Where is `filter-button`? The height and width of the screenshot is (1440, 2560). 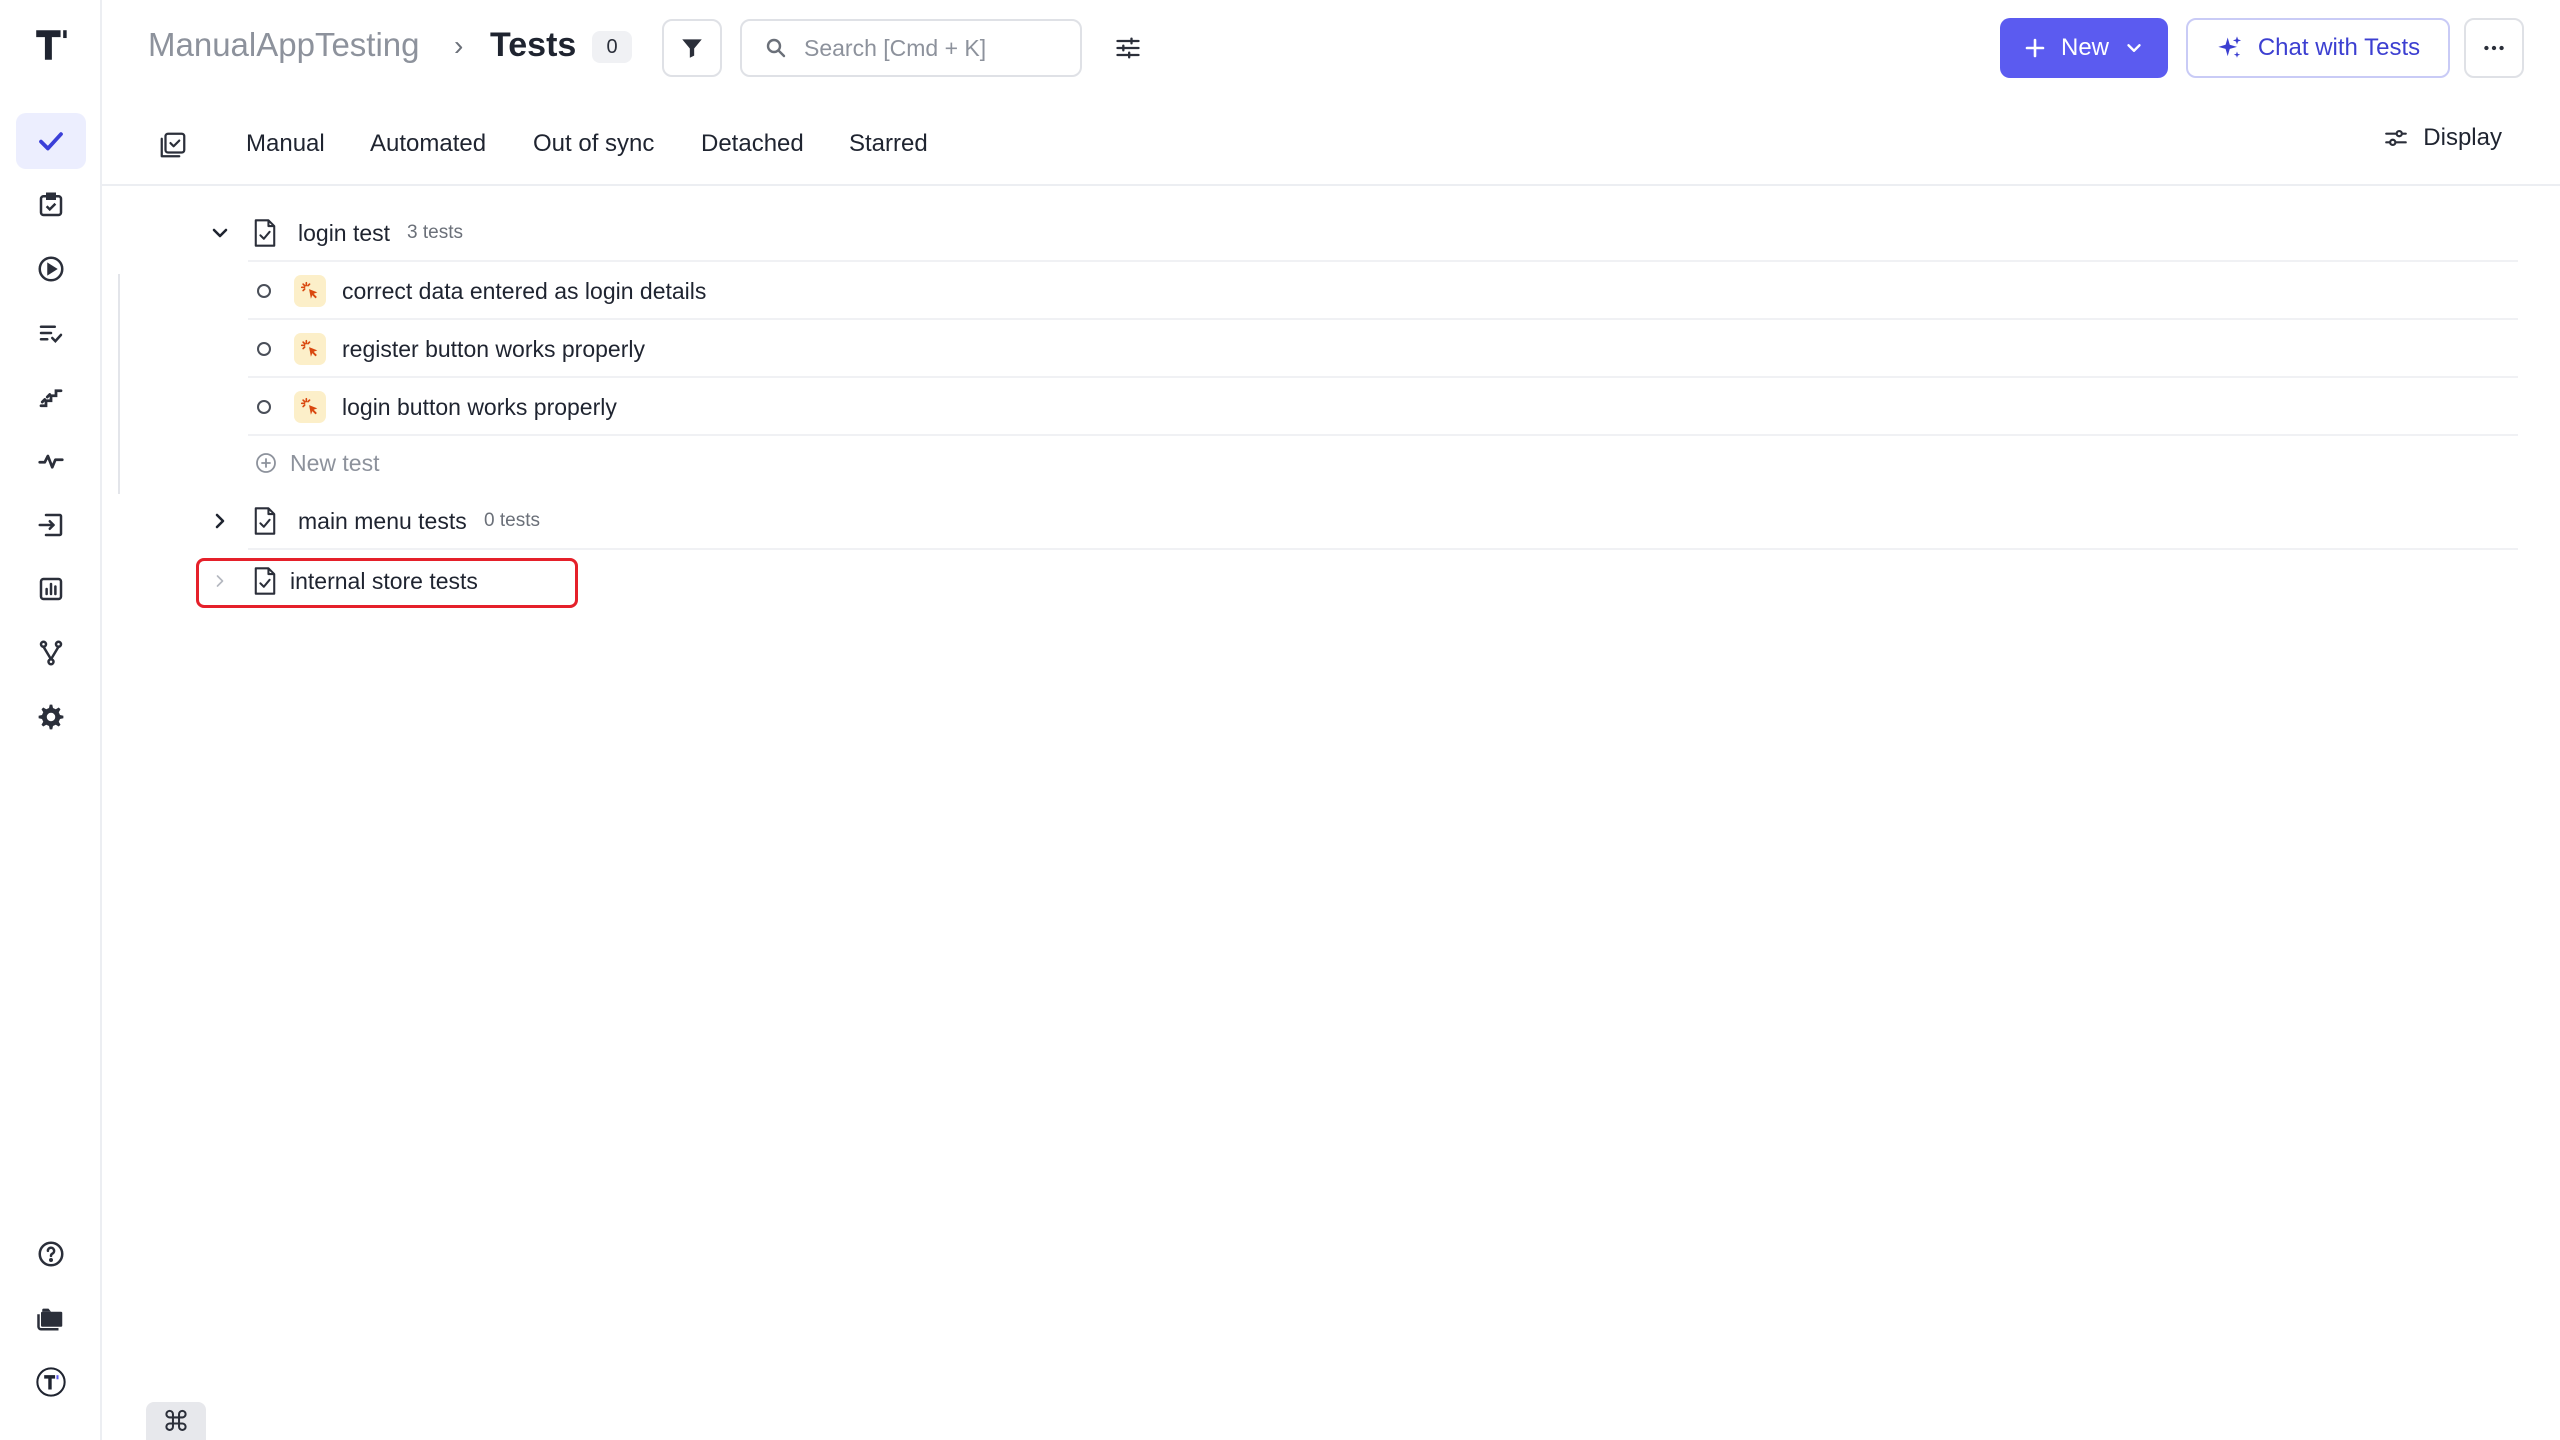
filter-button is located at coordinates (692, 48).